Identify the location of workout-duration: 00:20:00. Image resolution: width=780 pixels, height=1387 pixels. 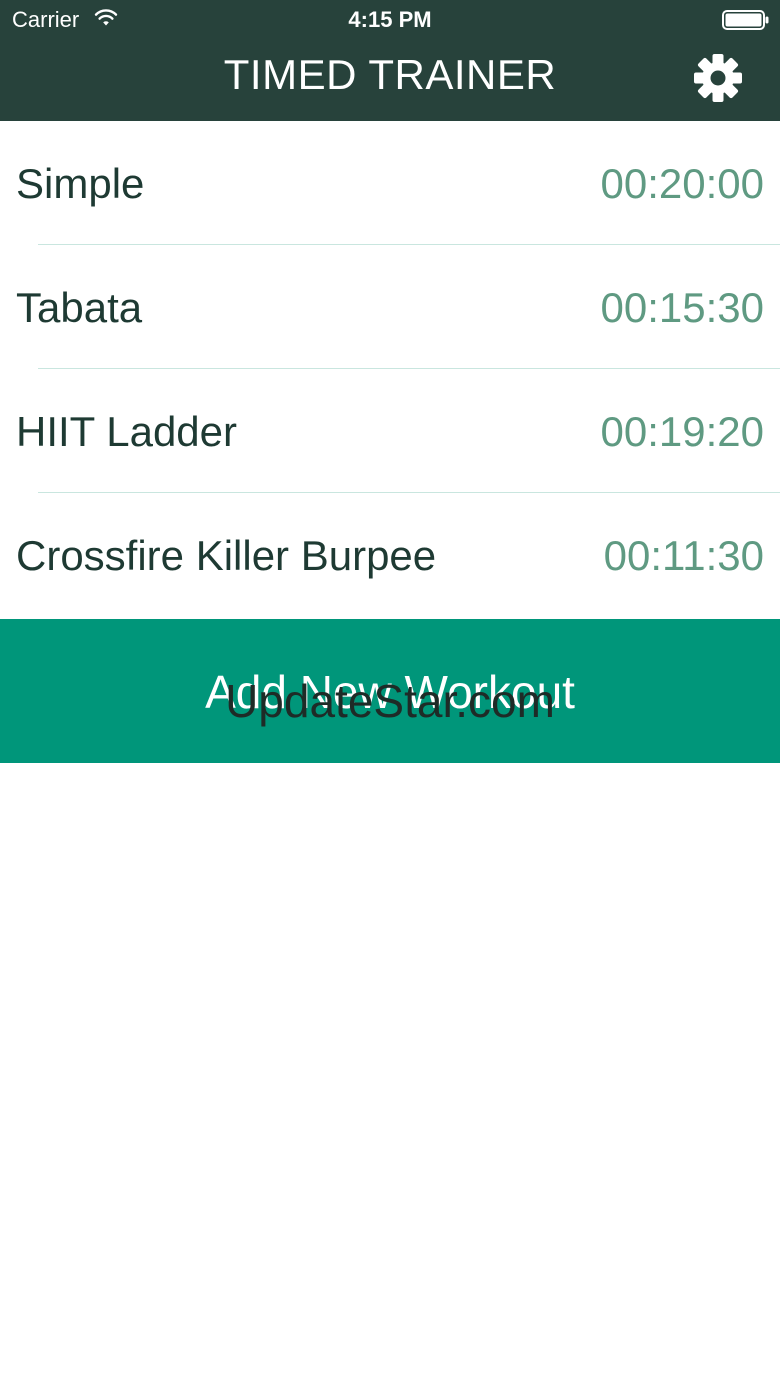
(682, 183).